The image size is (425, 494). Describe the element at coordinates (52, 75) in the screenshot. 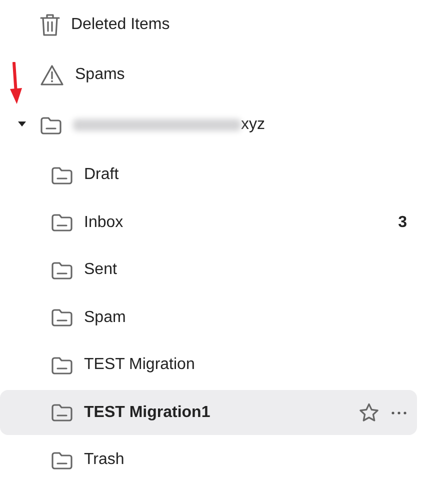

I see `warning-icon` at that location.